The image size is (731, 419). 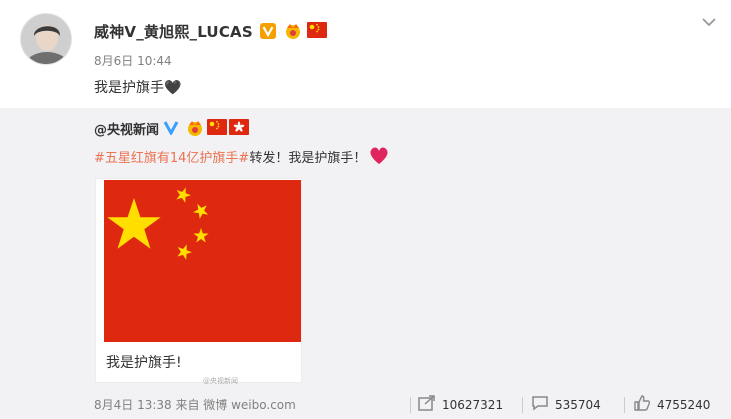 I want to click on original-author: @央视新闻, so click(x=126, y=128).